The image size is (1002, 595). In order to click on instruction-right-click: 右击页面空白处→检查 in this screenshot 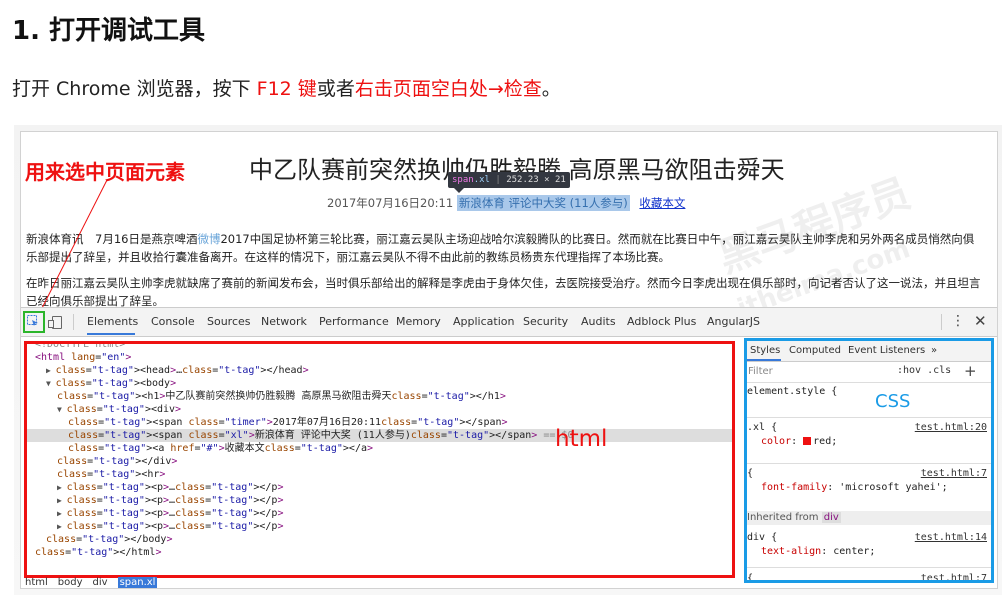, I will do `click(448, 89)`.